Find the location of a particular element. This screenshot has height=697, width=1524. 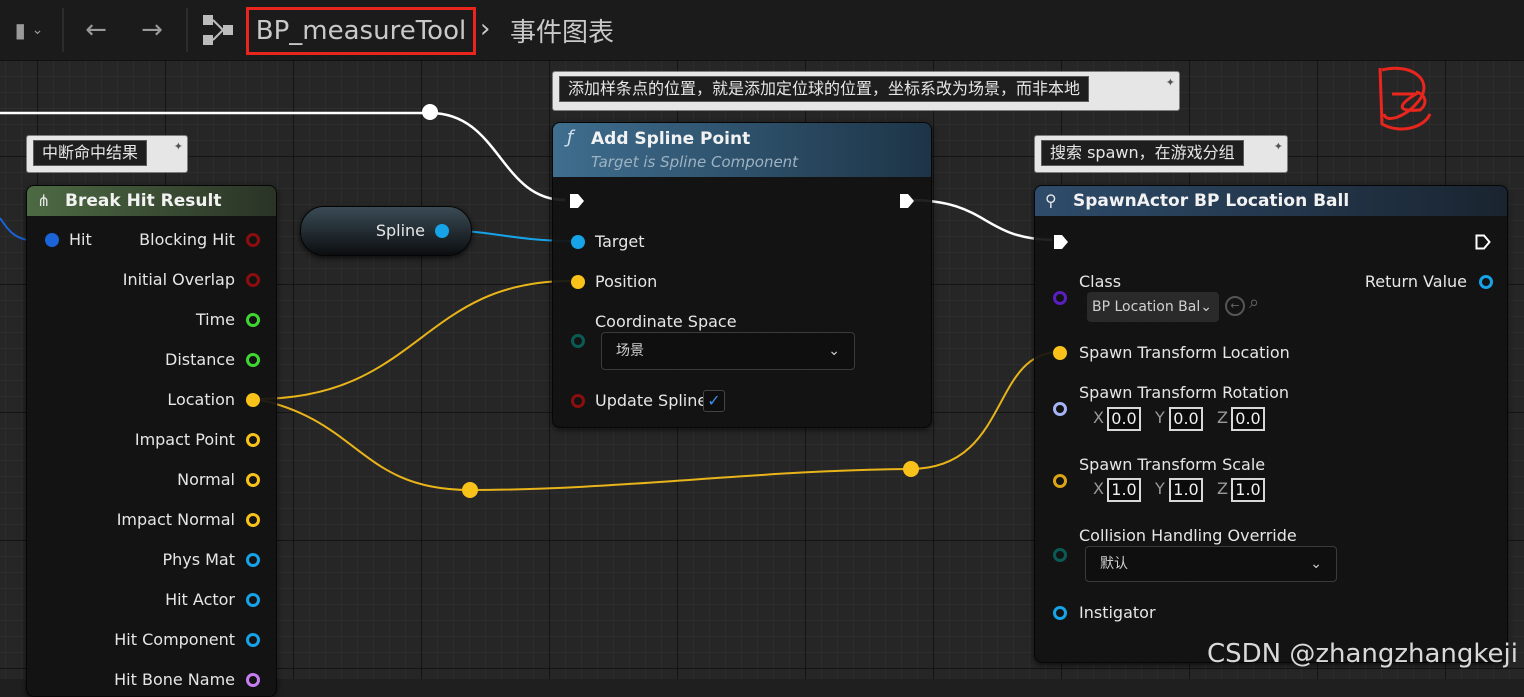

forward-button: → is located at coordinates (152, 30).